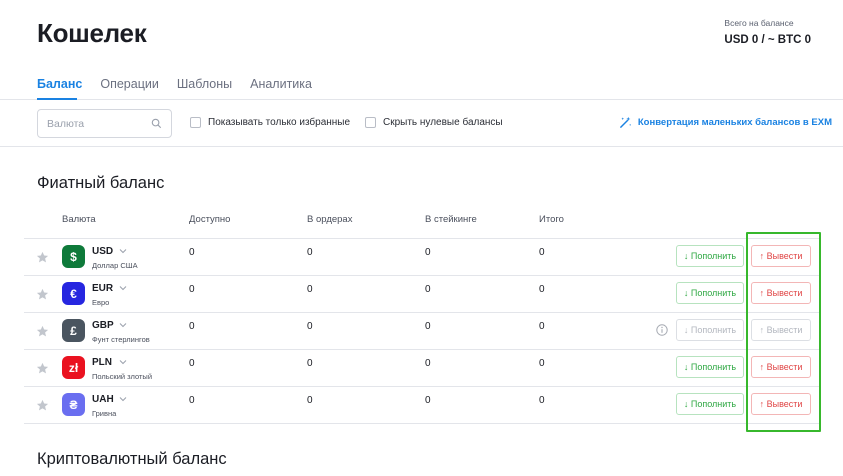  Describe the element at coordinates (421, 257) in the screenshot. I see `table-row: $ USD Доллар США 0 0 0 0 ↓ Пополнить ↑ Вывести` at that location.